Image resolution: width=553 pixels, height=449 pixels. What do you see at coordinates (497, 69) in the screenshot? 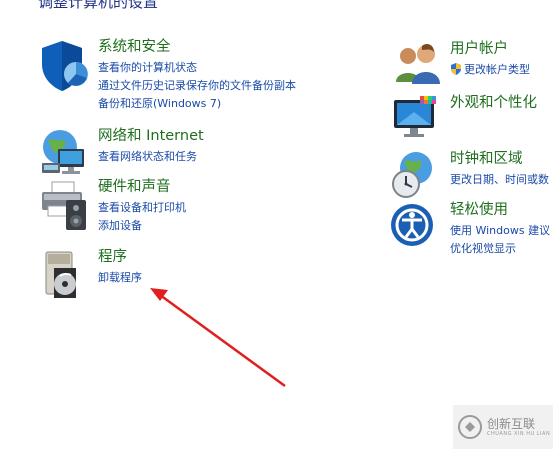
I see `change-account-type-label: 更改帐户类型` at bounding box center [497, 69].